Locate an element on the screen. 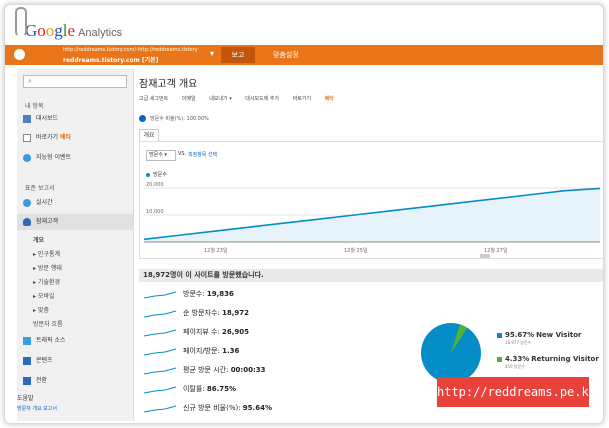 This screenshot has height=428, width=609. report-toolbar: 고급 세그먼트 이메일 내보내기 ▾ 대시보드에 추가 바로가기 베타 is located at coordinates (248, 98).